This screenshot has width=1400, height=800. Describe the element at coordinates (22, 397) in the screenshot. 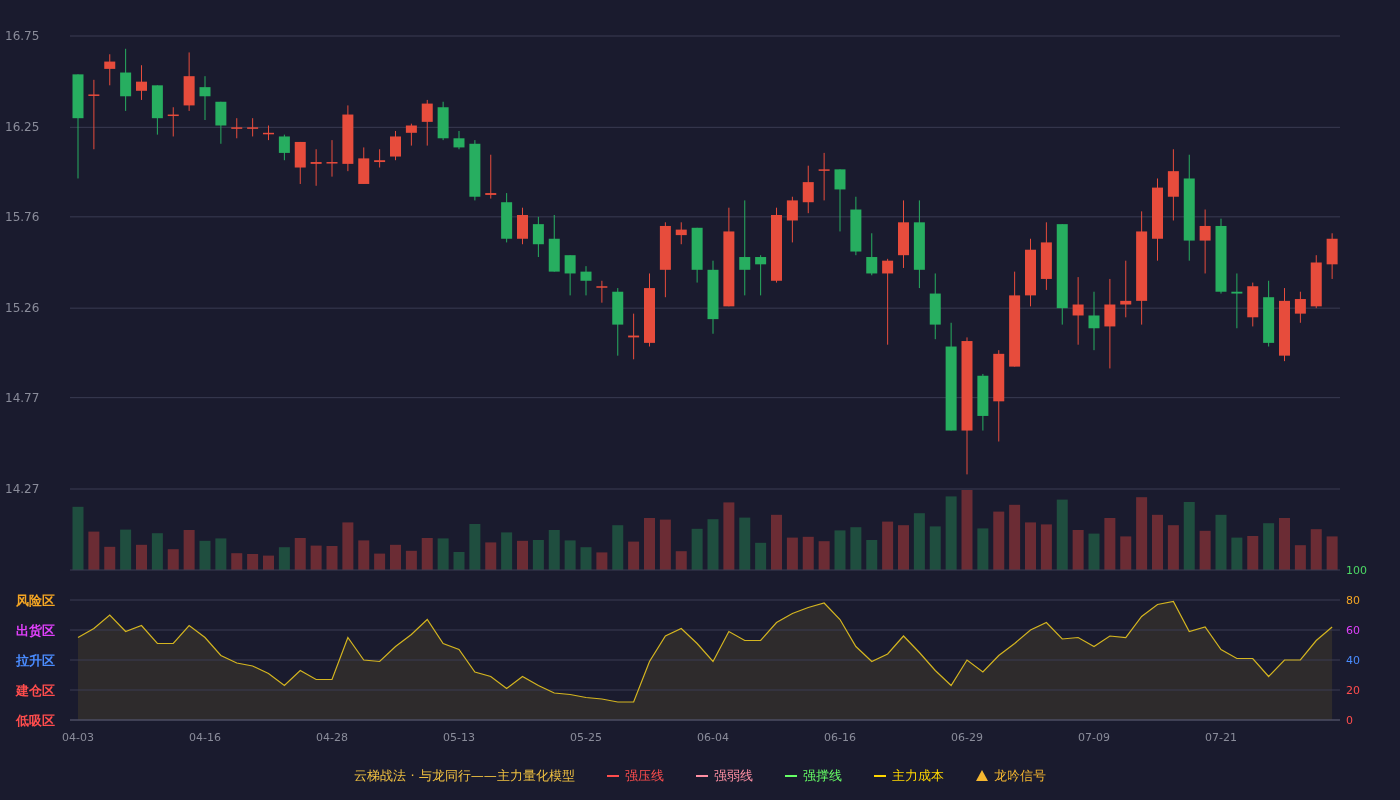

I see `axis-label: 14.77` at that location.